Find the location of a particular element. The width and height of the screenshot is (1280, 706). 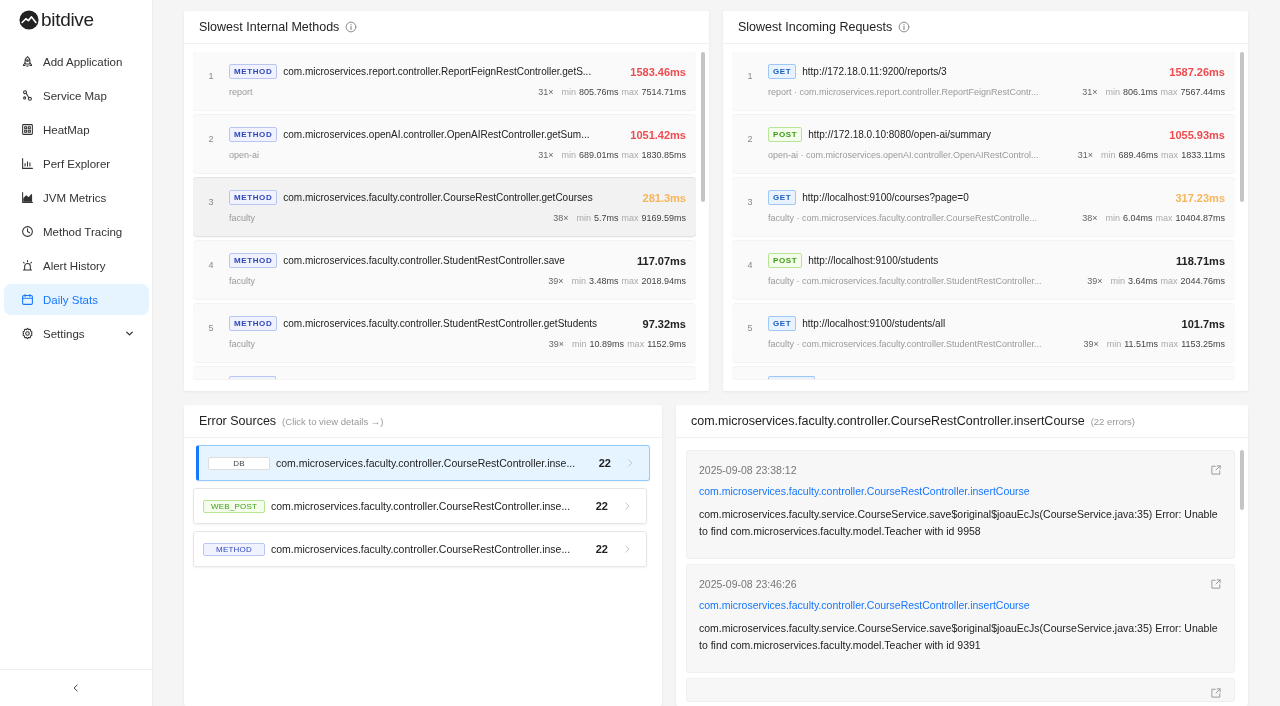

list-row: 2 METHOD com.microservices.openAI.controller.OpenAIRestController.getSum... 1051.42ms open-ai 31× min 689.01ms max 1830.85ms is located at coordinates (444, 144).